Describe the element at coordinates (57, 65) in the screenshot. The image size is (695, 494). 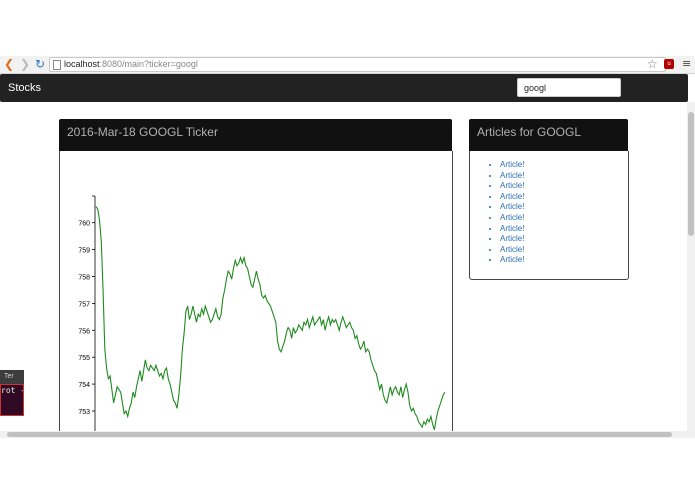
I see `page-icon` at that location.